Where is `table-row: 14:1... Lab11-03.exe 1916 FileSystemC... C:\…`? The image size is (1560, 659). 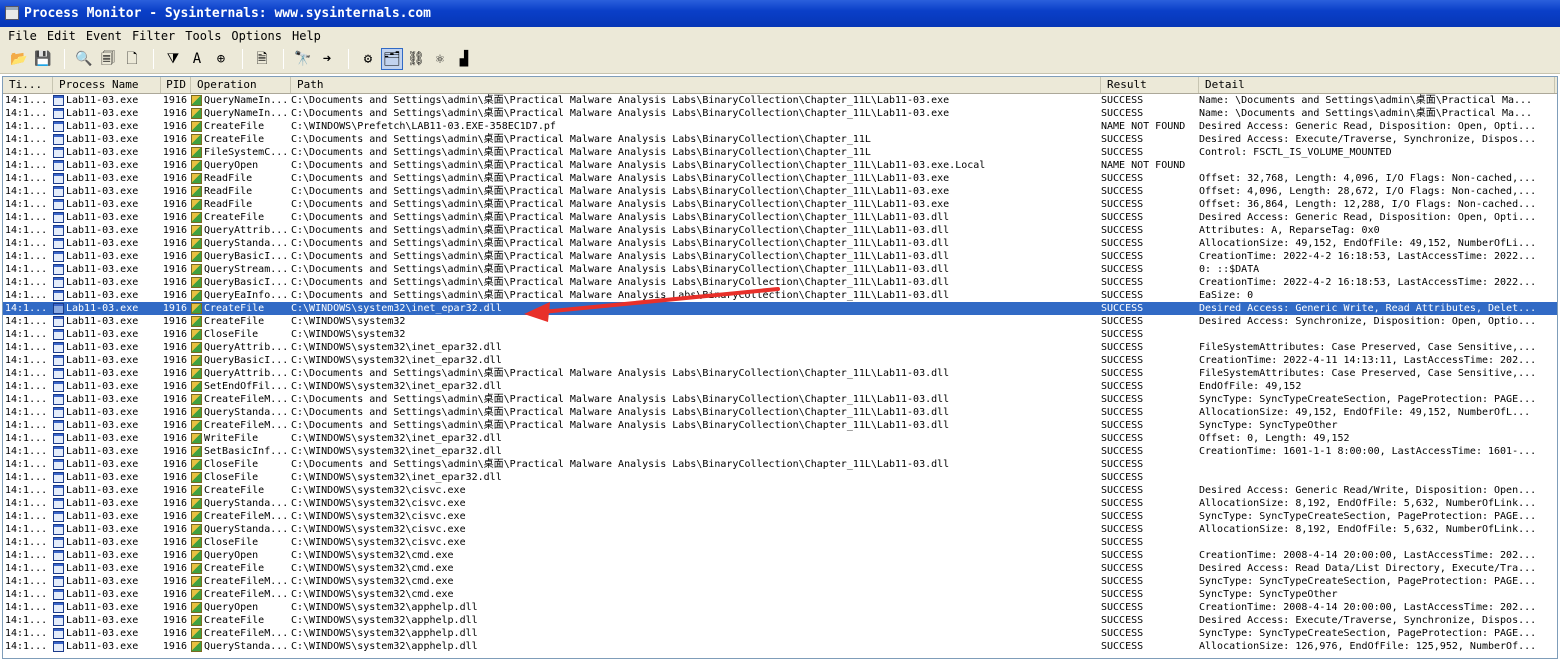
table-row: 14:1... Lab11-03.exe 1916 FileSystemC... C:\… is located at coordinates (780, 152).